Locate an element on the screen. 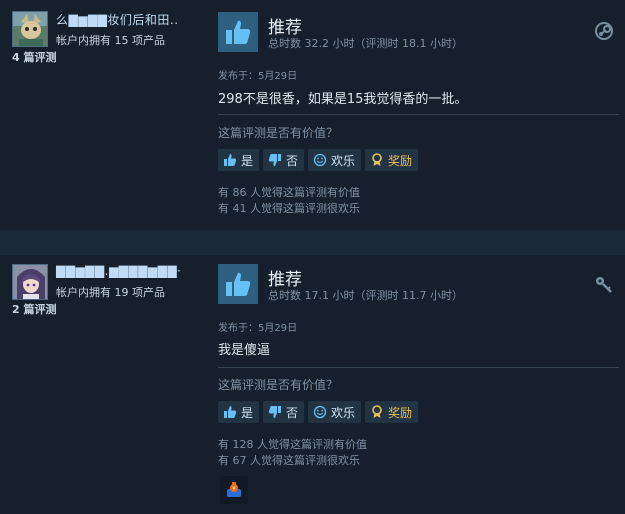 This screenshot has height=514, width=625. vote-header: 推荐 总时数 17.1 小时（评测时 11.7 小时） is located at coordinates (418, 284).